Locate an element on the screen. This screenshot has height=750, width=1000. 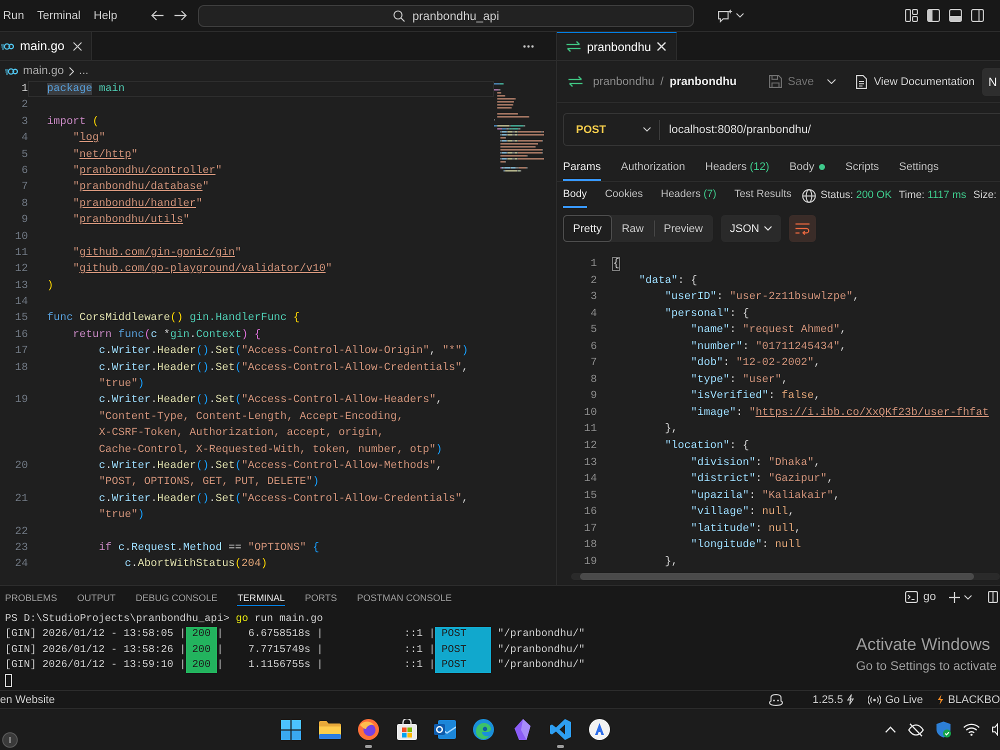
panel-tab: PROBLEMS is located at coordinates (31, 597).